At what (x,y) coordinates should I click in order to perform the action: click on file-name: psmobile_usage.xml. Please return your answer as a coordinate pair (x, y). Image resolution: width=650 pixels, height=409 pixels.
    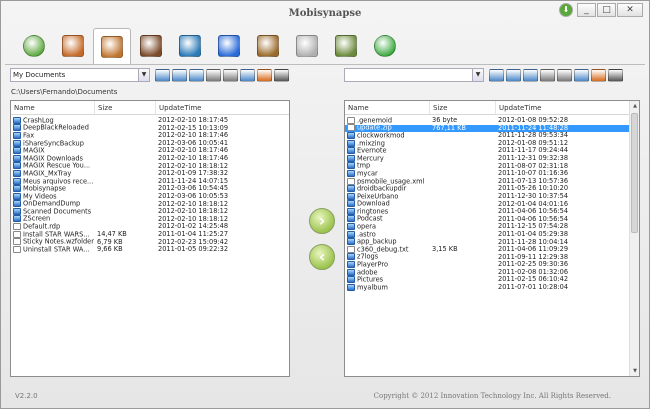
    Looking at the image, I should click on (391, 181).